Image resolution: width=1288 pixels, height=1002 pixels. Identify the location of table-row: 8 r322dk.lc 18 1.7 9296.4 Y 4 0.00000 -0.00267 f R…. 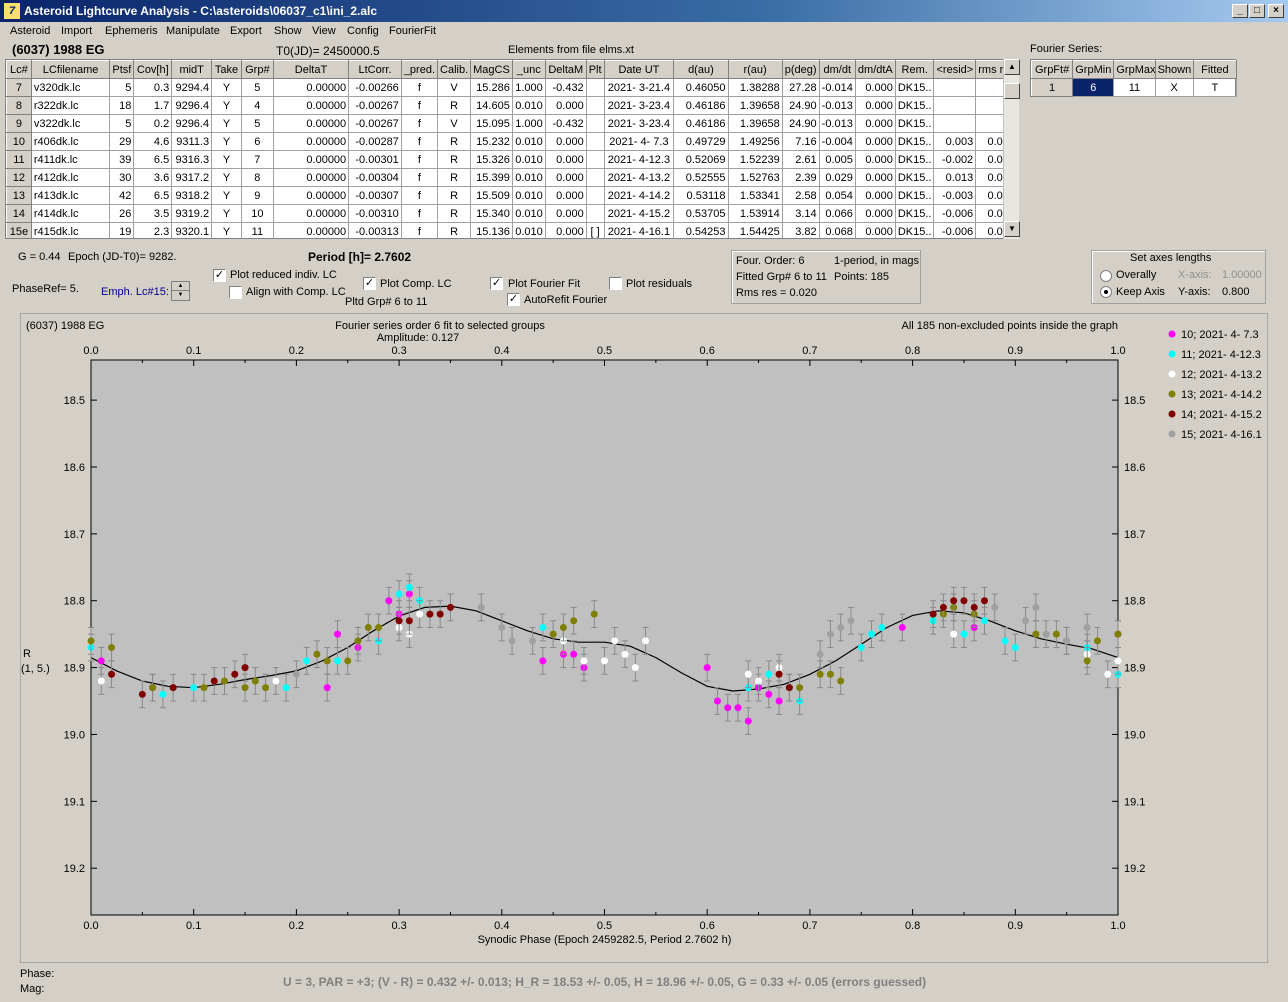
(512, 105).